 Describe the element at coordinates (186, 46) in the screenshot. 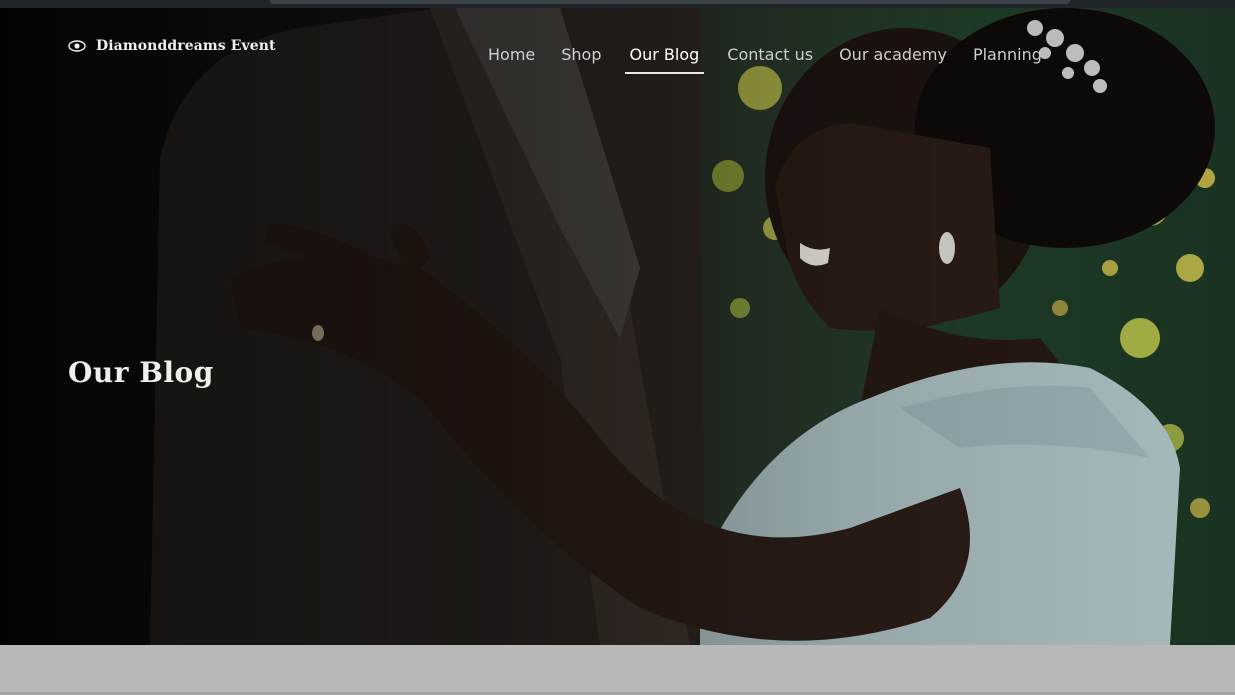

I see `brand-name: Diamonddreams Event` at that location.